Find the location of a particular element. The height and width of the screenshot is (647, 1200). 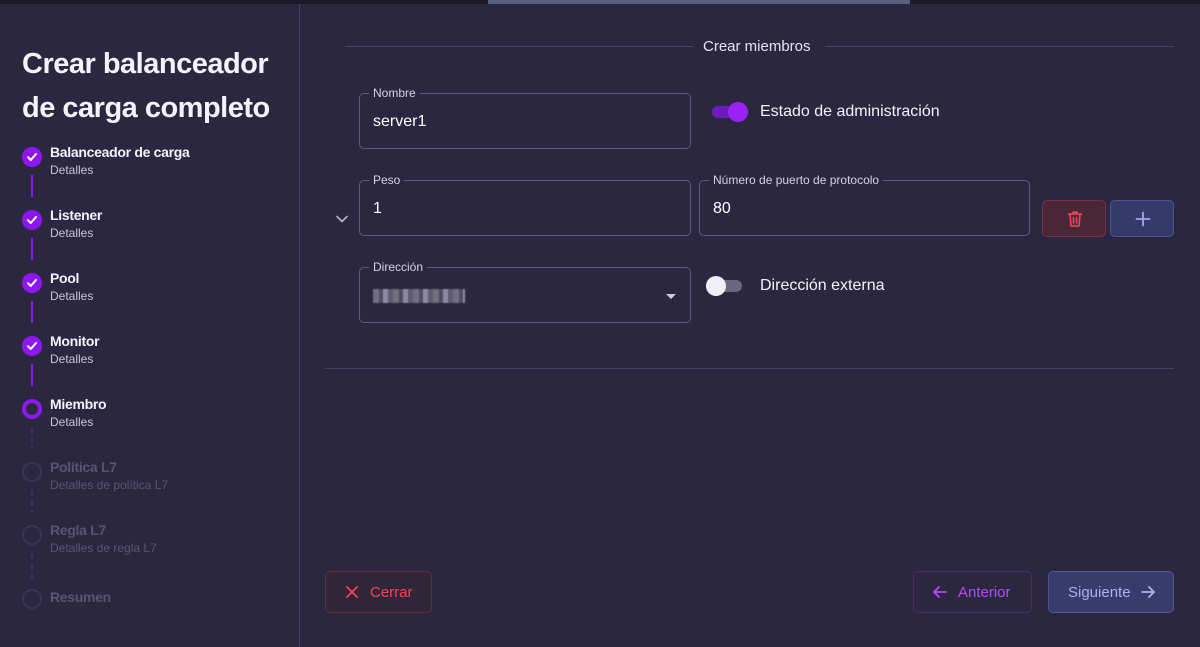

previous-button-label: Anterior is located at coordinates (984, 592).